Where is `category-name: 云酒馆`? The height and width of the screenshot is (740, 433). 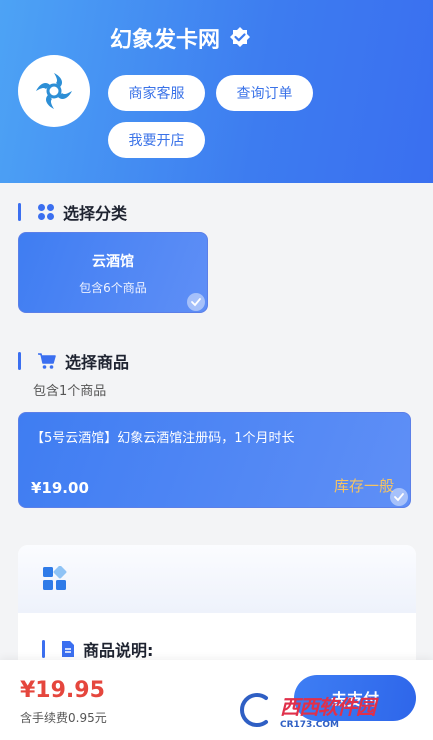
category-name: 云酒馆 is located at coordinates (113, 262).